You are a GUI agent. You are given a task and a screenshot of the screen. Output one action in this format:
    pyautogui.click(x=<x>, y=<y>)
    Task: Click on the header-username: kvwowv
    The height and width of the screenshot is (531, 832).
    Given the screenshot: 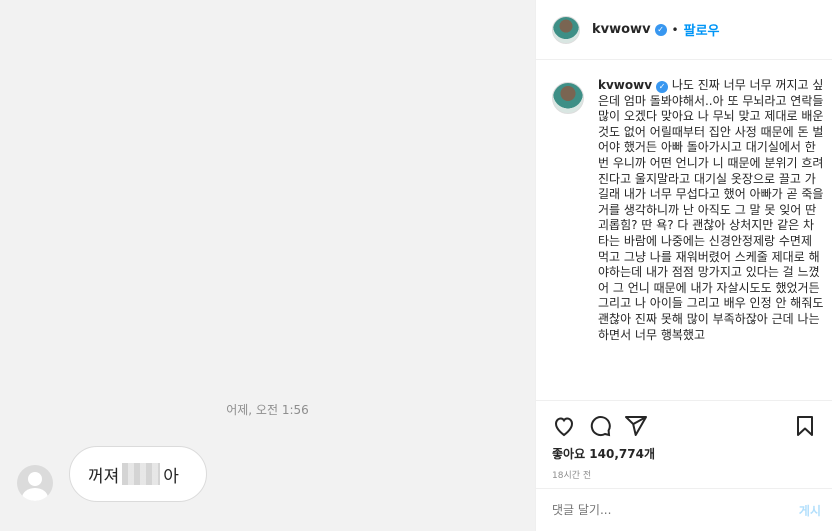 What is the action you would take?
    pyautogui.click(x=621, y=29)
    